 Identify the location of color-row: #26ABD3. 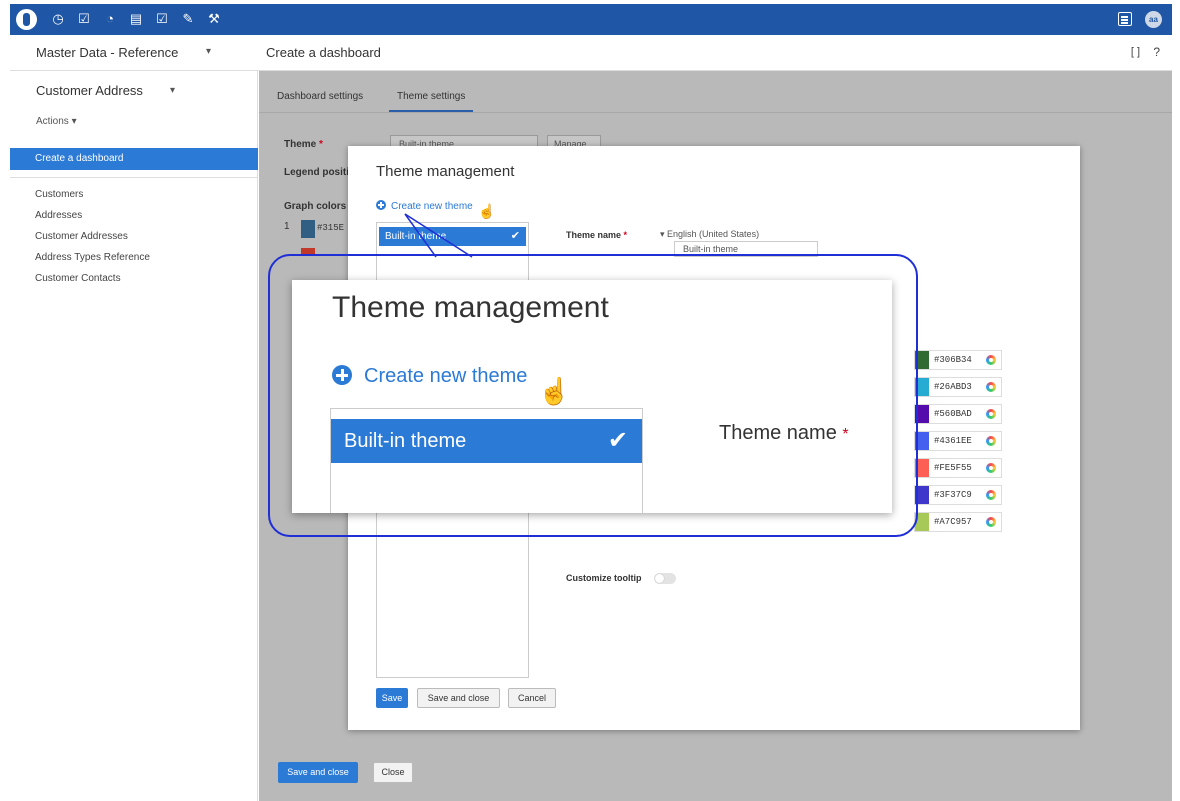
(958, 387).